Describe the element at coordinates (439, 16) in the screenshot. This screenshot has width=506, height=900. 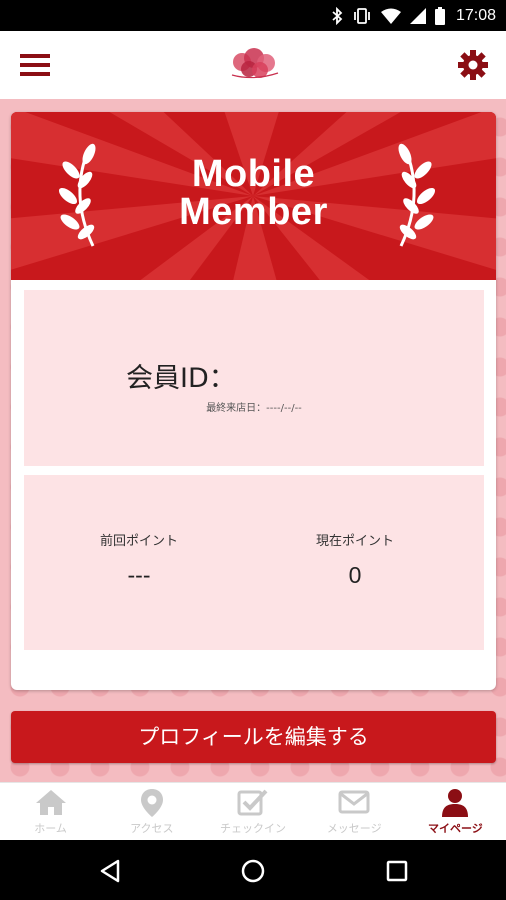
I see `battery-icon` at that location.